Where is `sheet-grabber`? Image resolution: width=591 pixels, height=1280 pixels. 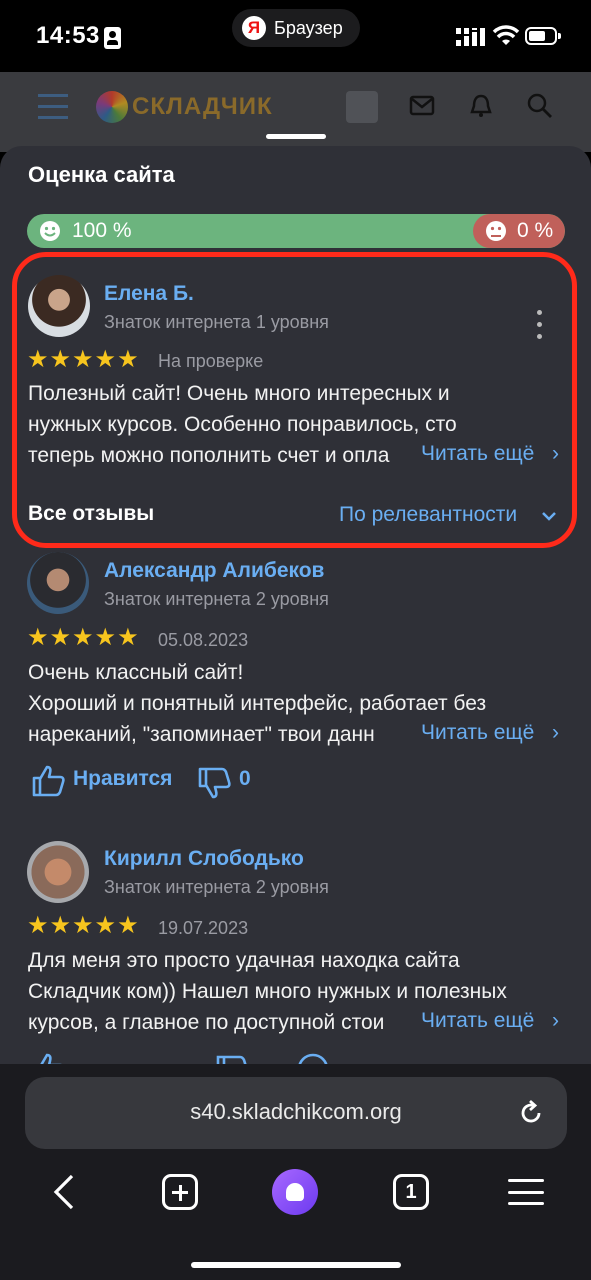
sheet-grabber is located at coordinates (296, 136).